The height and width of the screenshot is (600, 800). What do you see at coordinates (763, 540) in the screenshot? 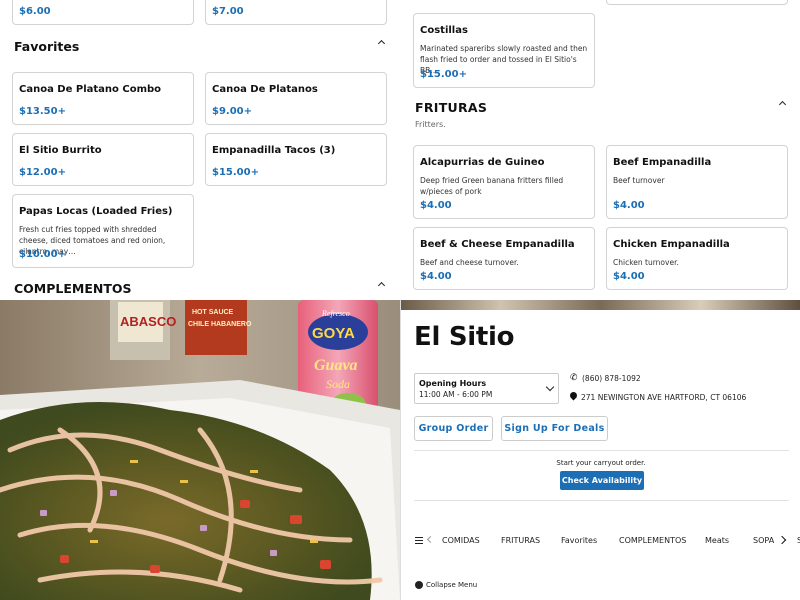
I see `tab-sopa: SOPA` at bounding box center [763, 540].